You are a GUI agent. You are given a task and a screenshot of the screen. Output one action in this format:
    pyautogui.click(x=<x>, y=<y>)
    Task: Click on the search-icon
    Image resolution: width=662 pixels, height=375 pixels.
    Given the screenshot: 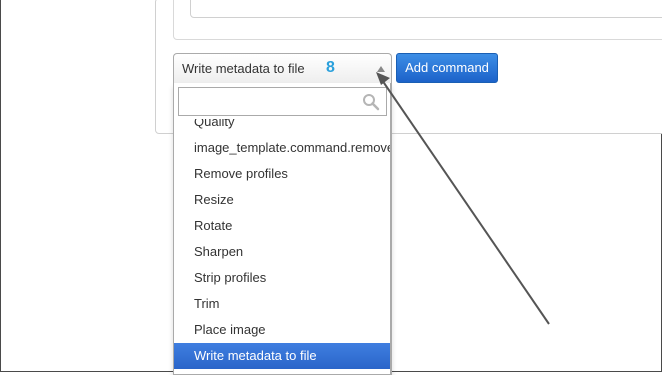 What is the action you would take?
    pyautogui.click(x=371, y=102)
    